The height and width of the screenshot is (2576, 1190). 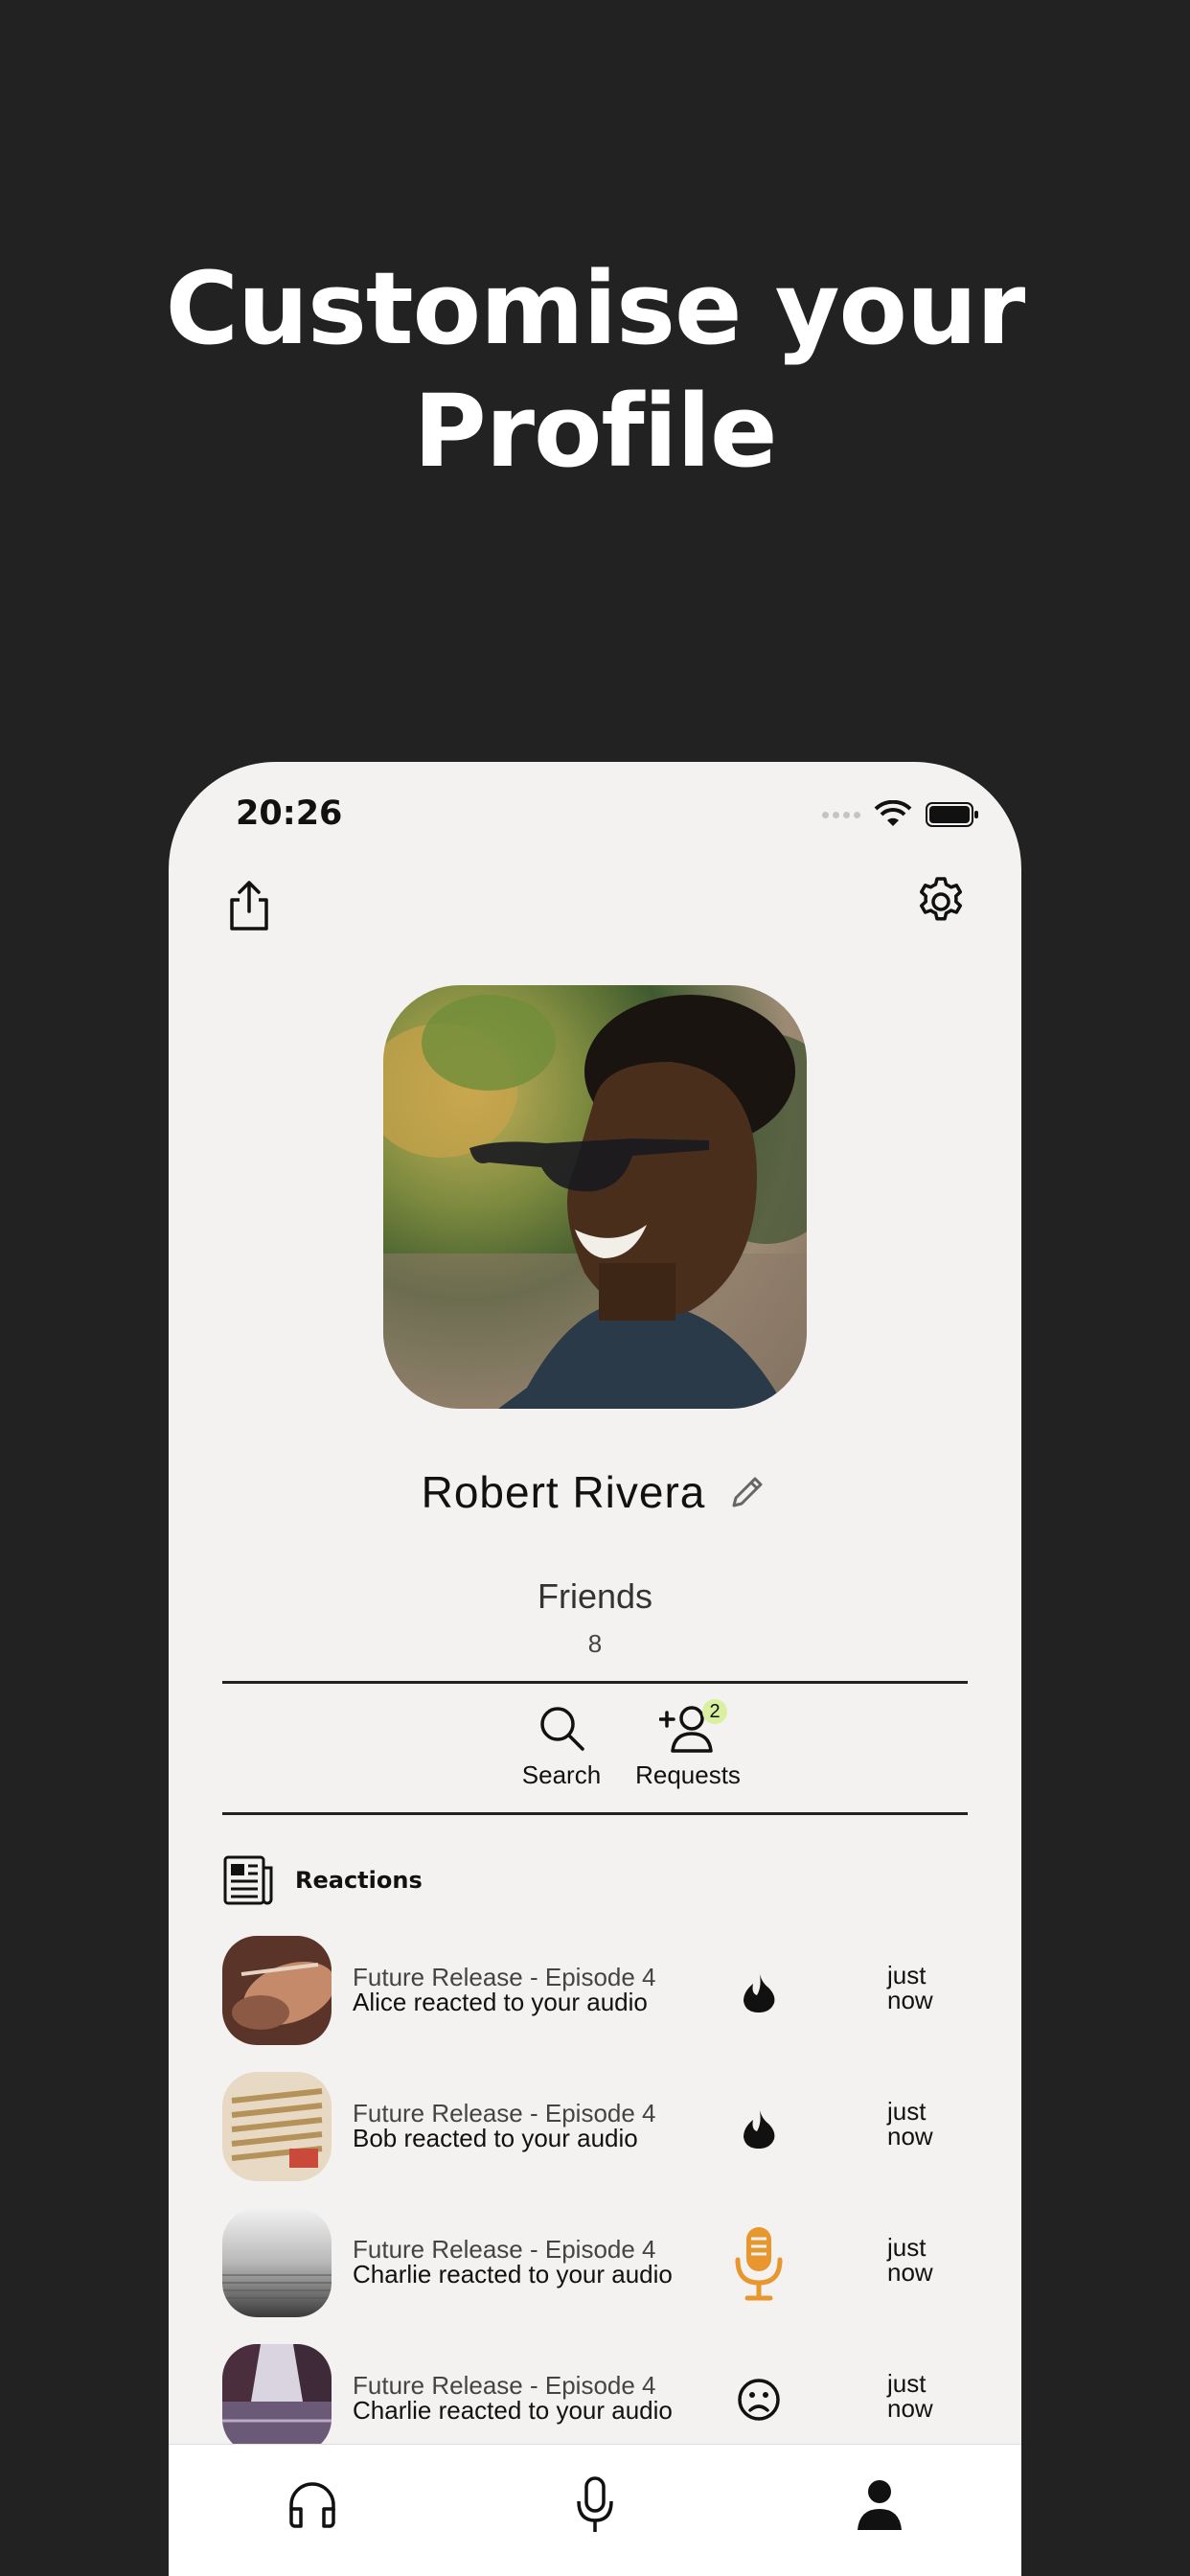 What do you see at coordinates (595, 431) in the screenshot?
I see `headline-line-2: Profile` at bounding box center [595, 431].